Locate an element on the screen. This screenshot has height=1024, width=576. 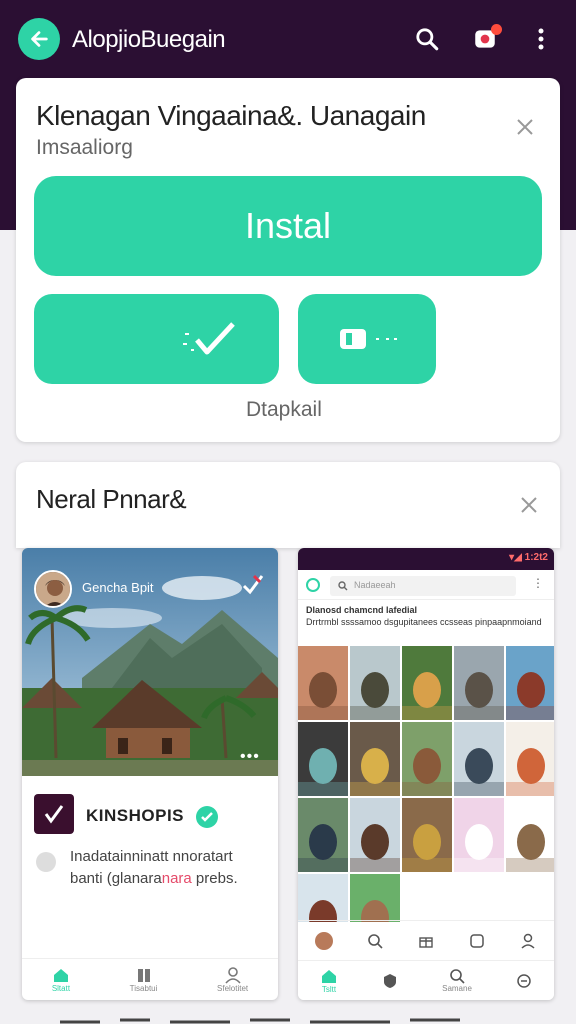
nav-shield is located at coordinates (390, 981).